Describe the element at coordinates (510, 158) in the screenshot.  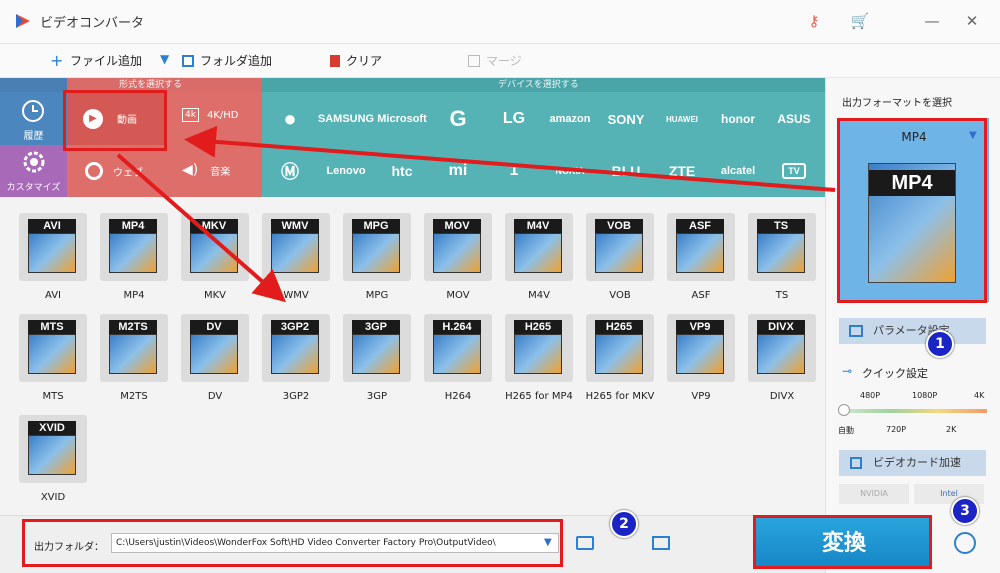
I see `arrow-to-video-category` at that location.